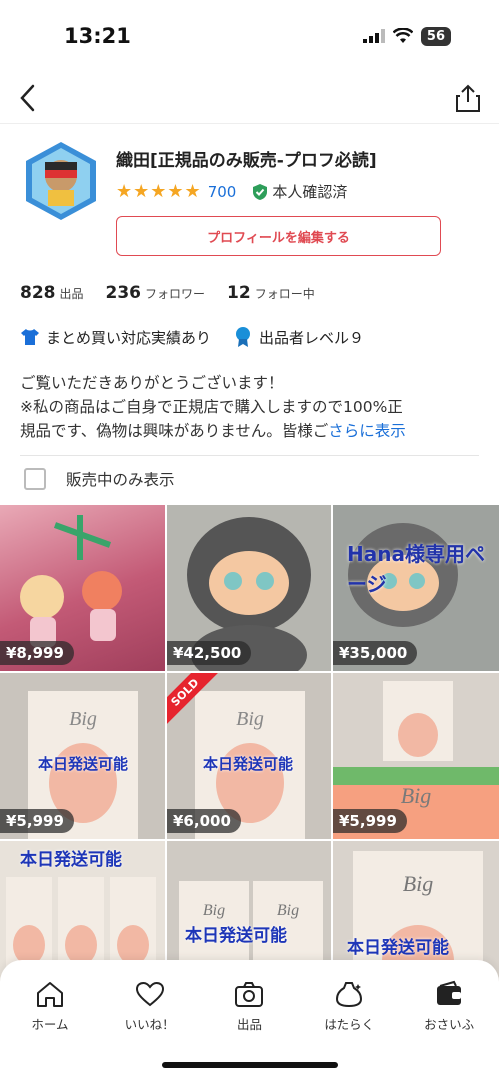  Describe the element at coordinates (37, 653) in the screenshot. I see `item-price: ¥8,999` at that location.